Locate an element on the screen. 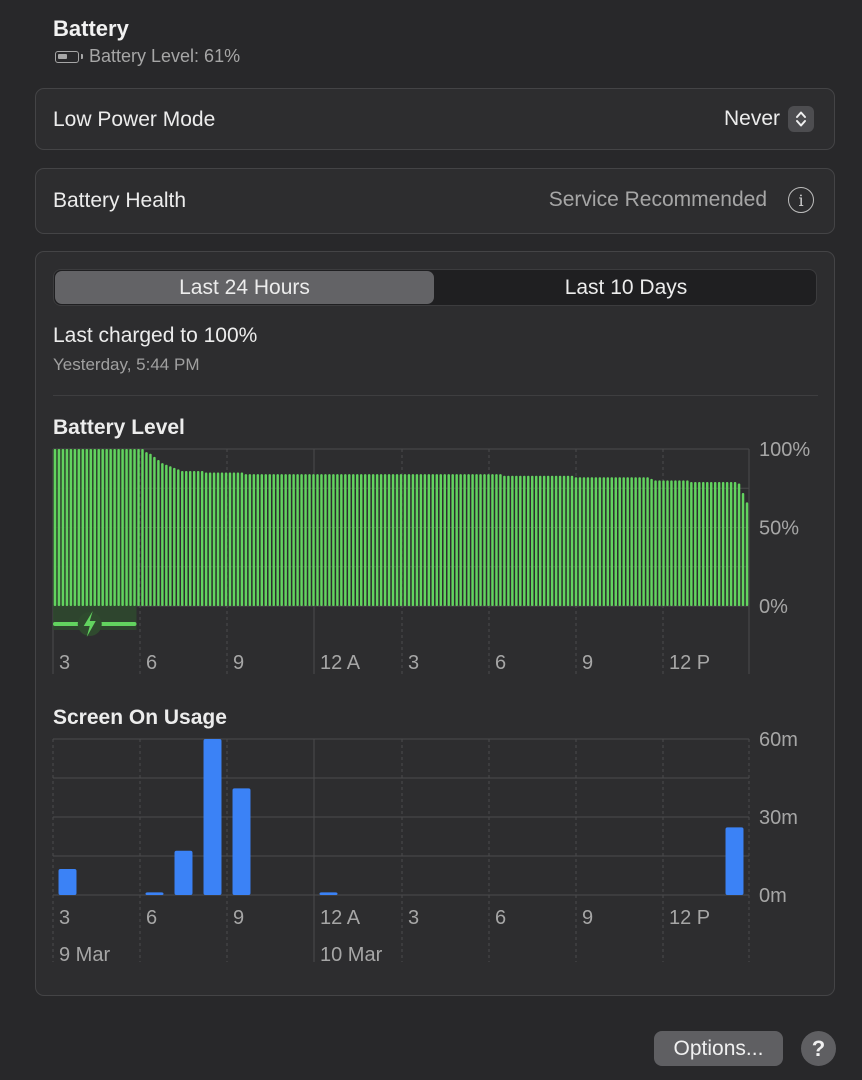 The image size is (862, 1080). battery-health-value: Service Recommended is located at coordinates (657, 199).